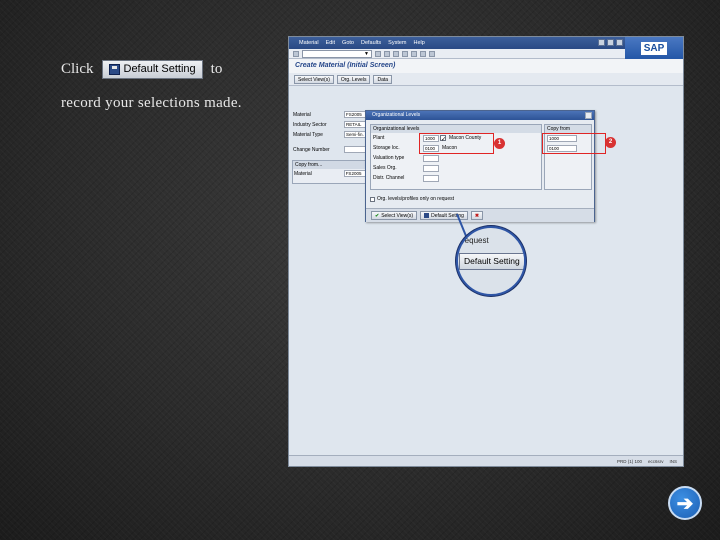 This screenshot has height=540, width=720. I want to click on dialog-select-views-button: ✔ Select View(s), so click(394, 215).